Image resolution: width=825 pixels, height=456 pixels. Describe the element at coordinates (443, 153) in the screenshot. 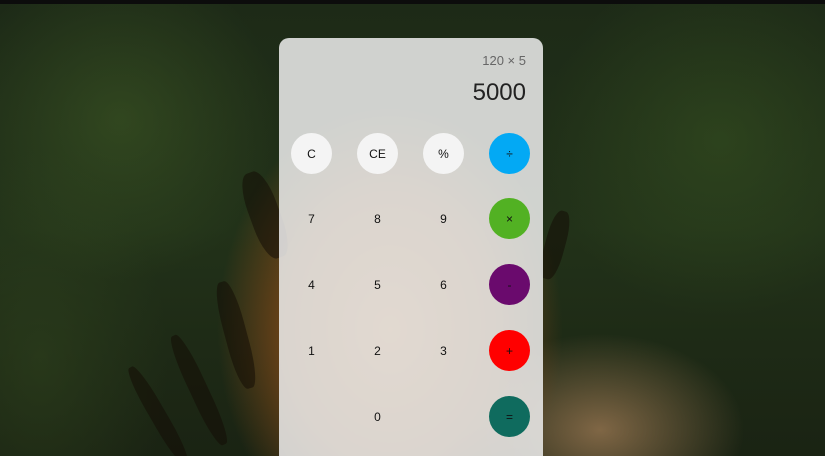

I see `percent-button: %` at that location.